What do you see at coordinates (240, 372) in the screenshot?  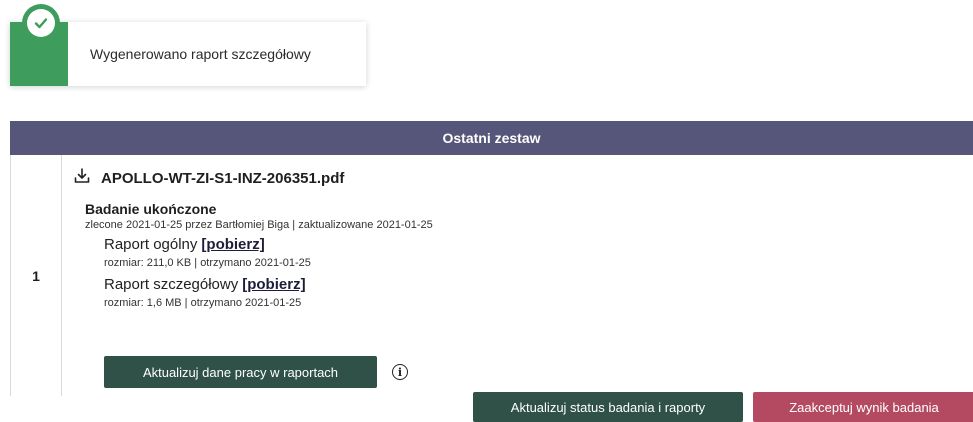 I see `update-report-data-button: Aktualizuj dane pracy w raportach` at bounding box center [240, 372].